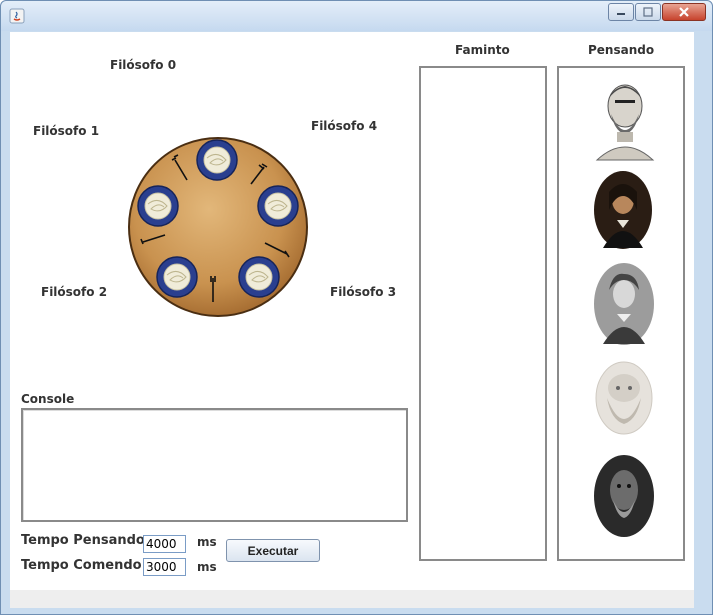 The width and height of the screenshot is (713, 615). I want to click on hungry-panel, so click(483, 313).